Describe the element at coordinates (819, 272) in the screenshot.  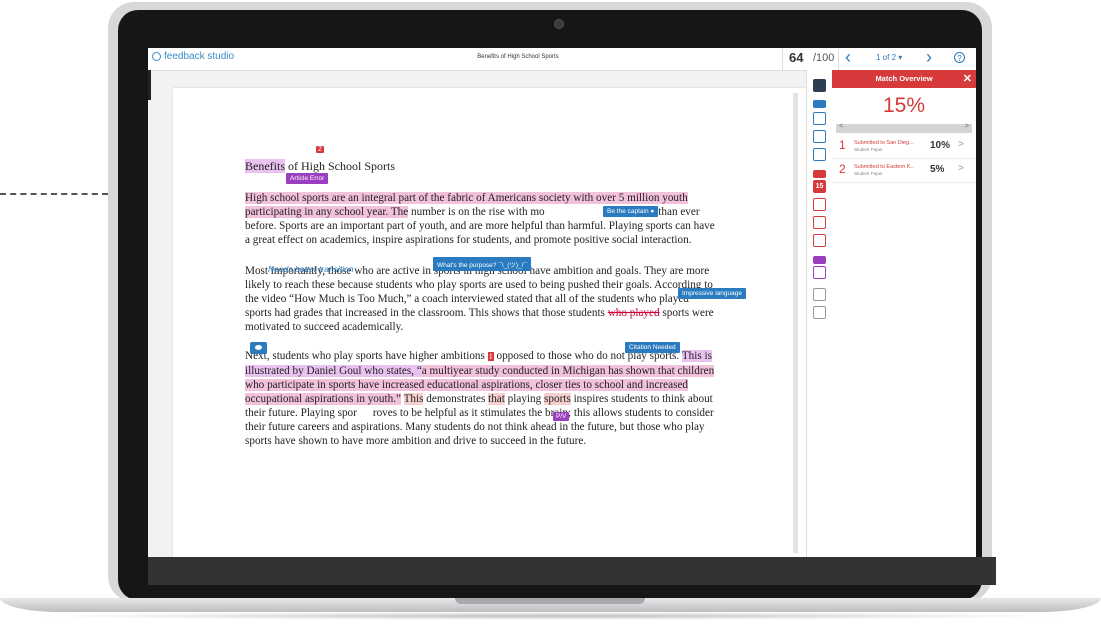
I see `link-icon` at that location.